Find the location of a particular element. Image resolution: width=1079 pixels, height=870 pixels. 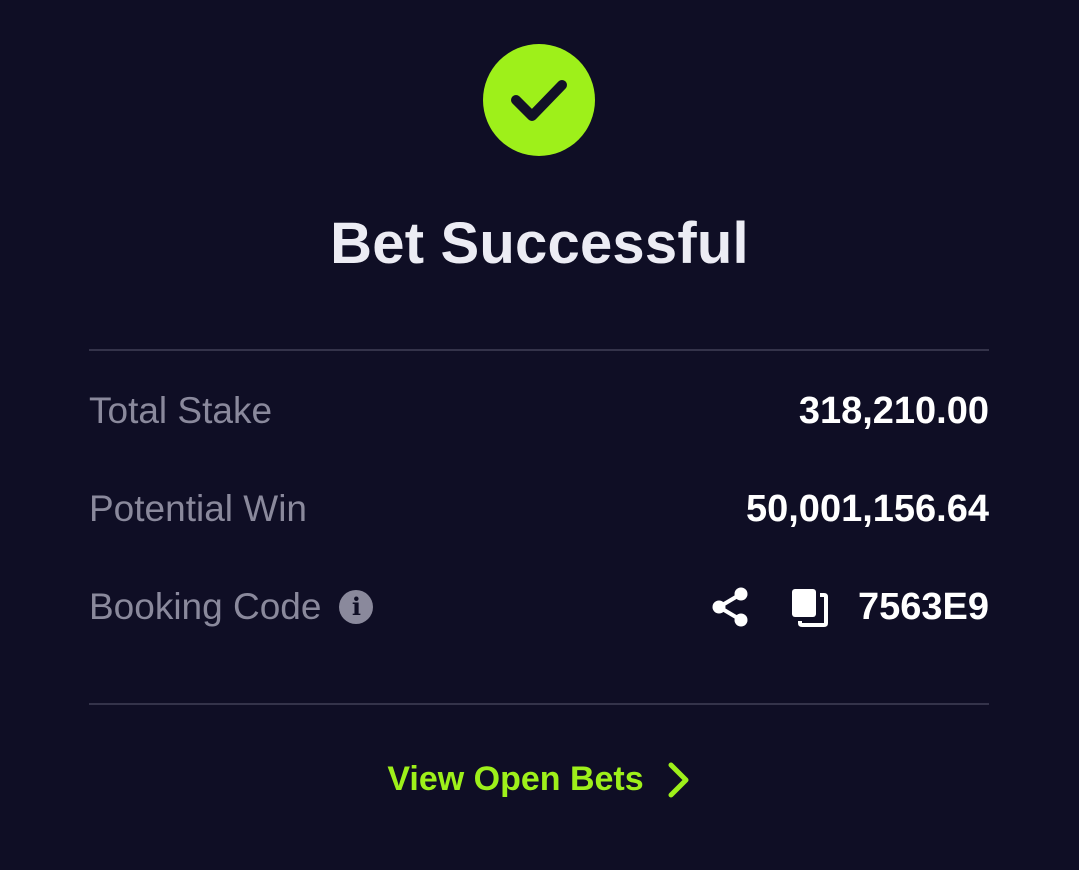

total-stake-label: Total Stake is located at coordinates (181, 410).